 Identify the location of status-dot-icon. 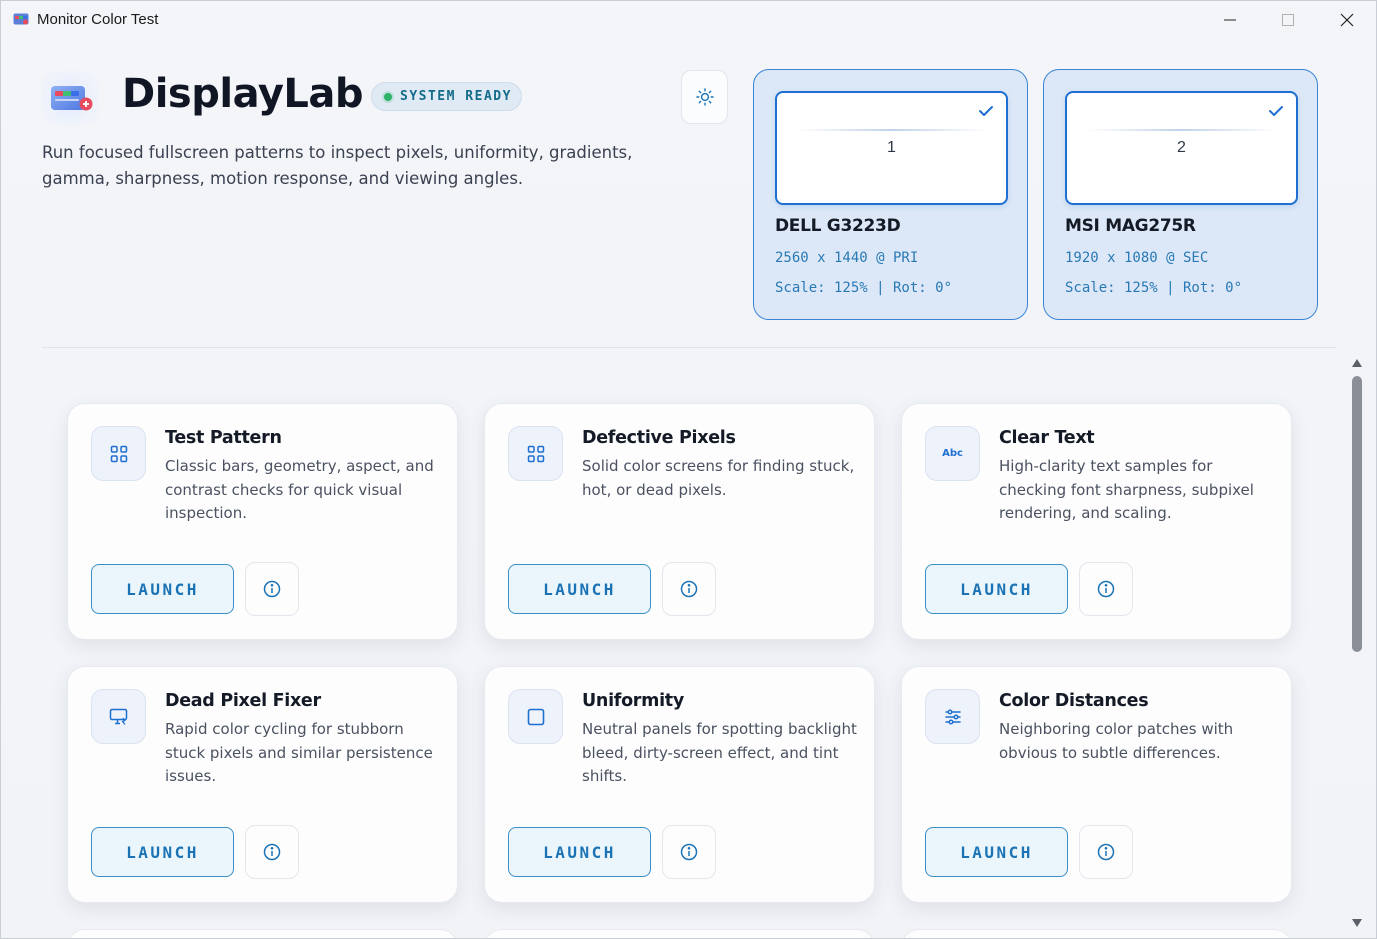
(388, 96).